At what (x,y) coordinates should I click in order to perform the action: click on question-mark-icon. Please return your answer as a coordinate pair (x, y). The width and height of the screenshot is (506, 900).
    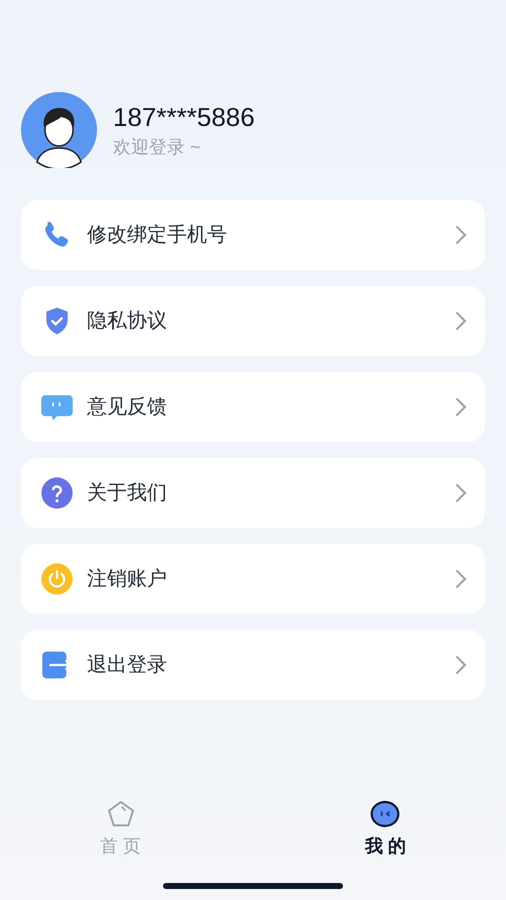
    Looking at the image, I should click on (57, 493).